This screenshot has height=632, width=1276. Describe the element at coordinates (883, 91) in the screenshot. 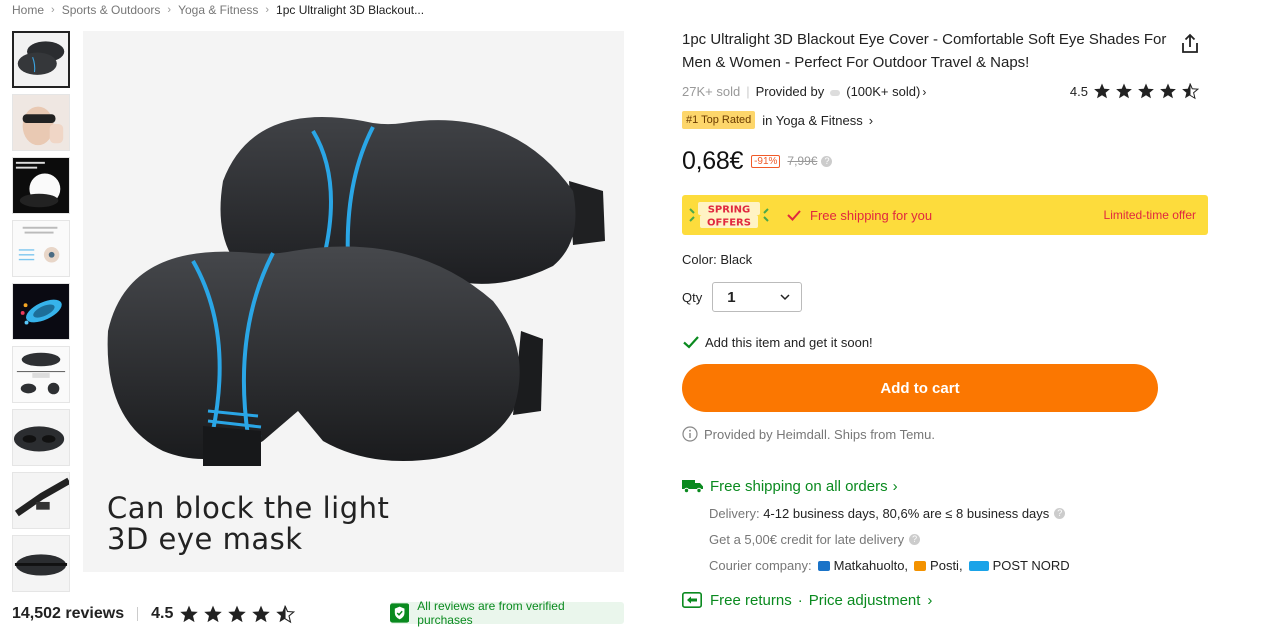

I see `provider-sold: (100K+ sold)` at that location.